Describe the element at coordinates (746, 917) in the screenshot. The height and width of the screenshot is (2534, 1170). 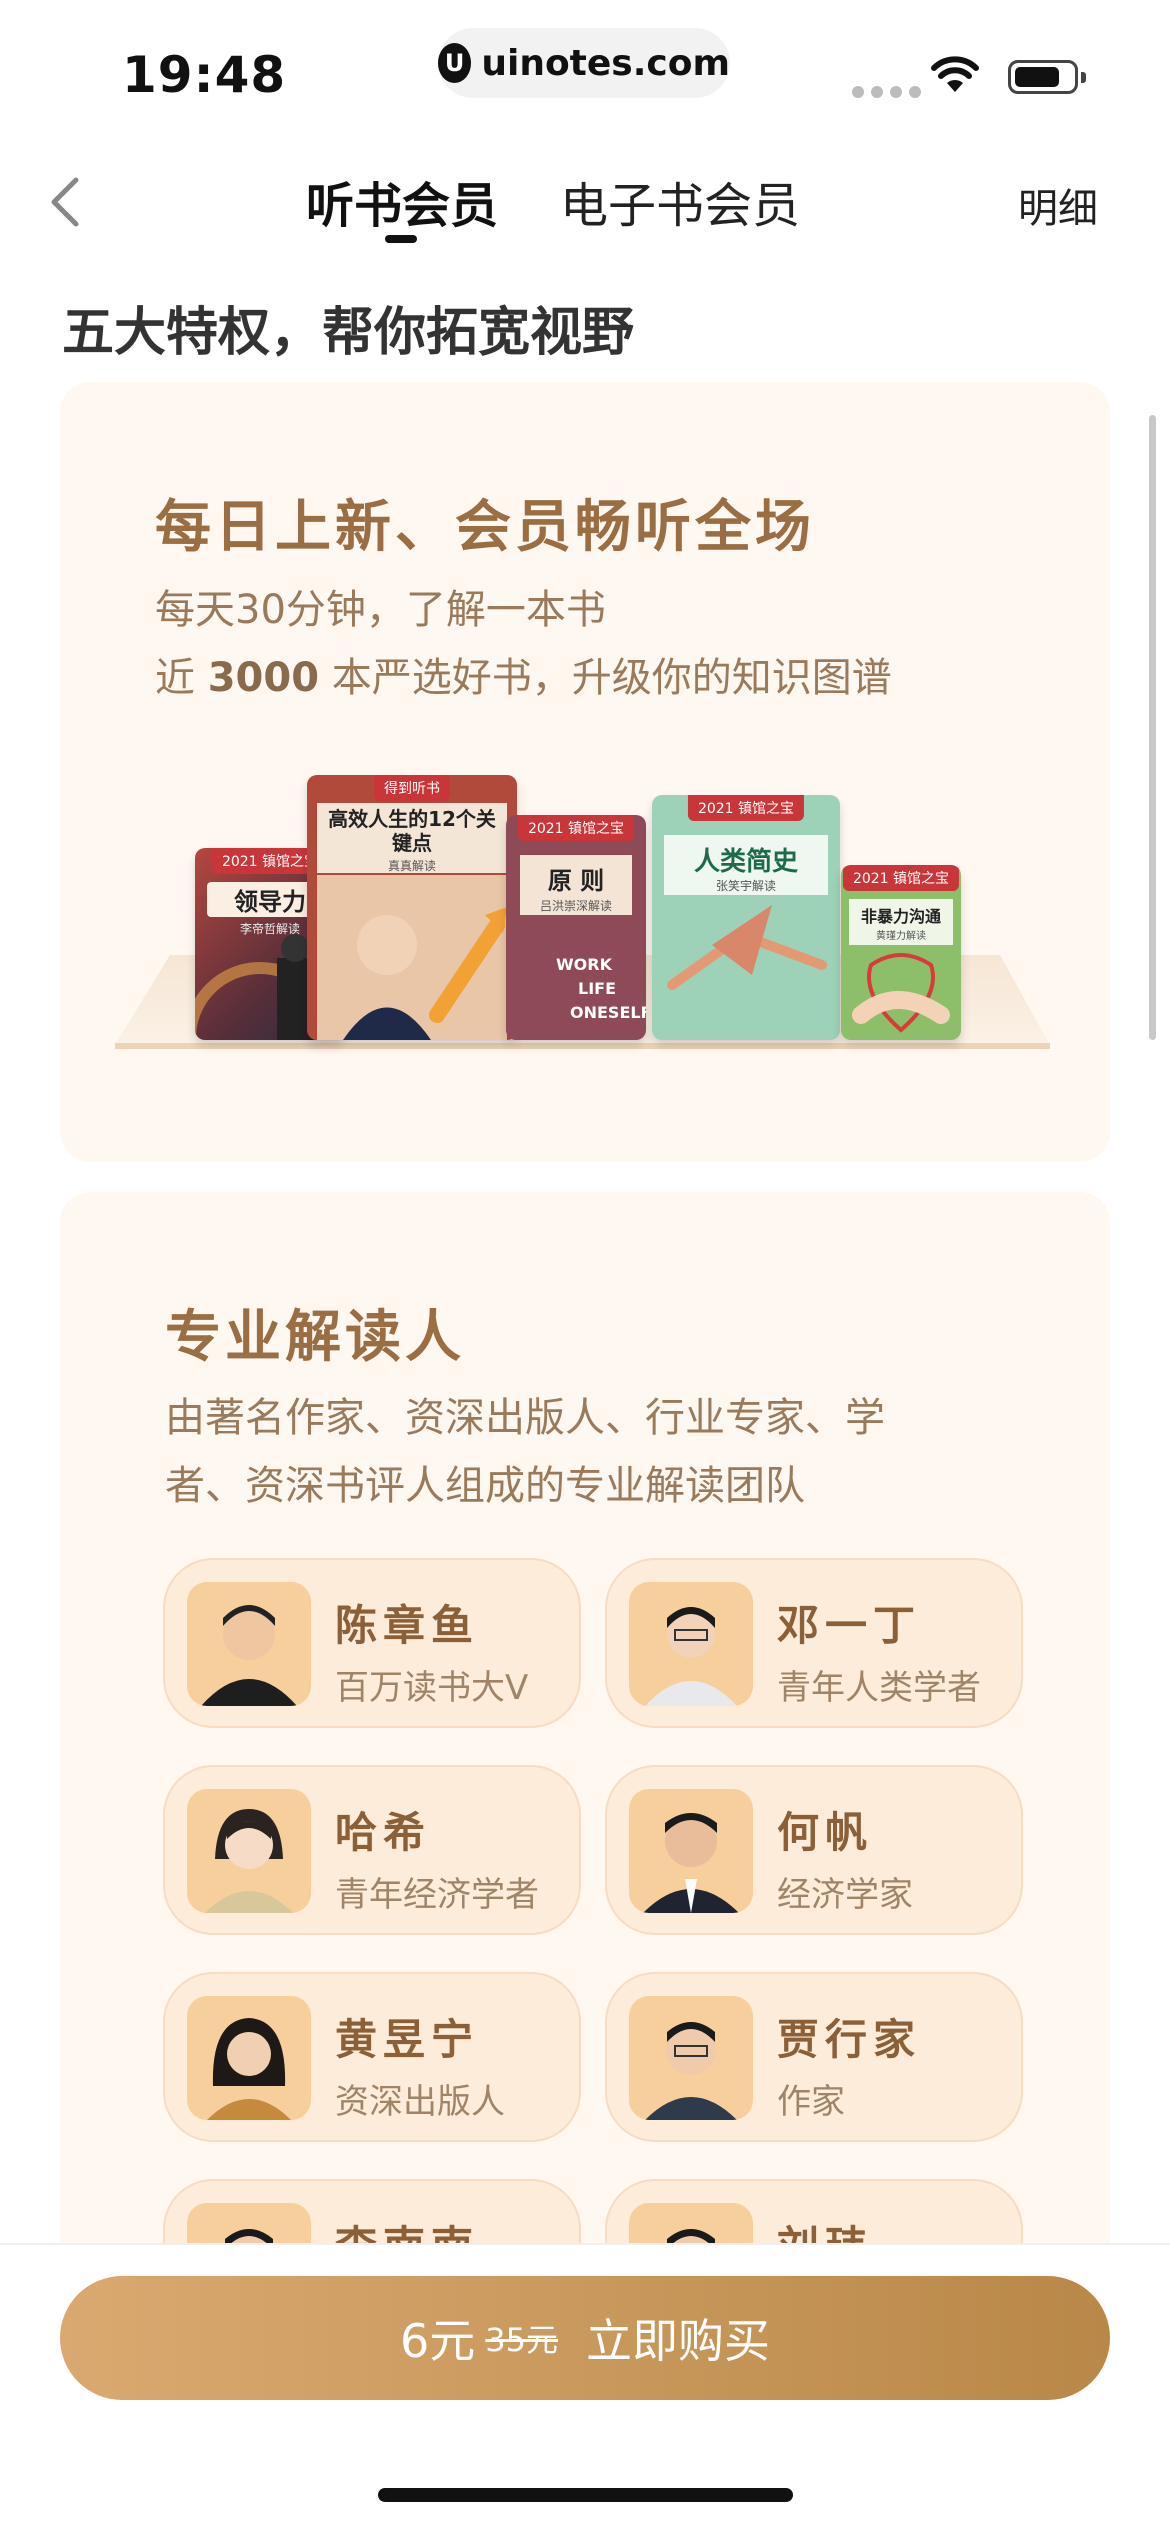
I see `book-cover: 2021 镇馆之宝 人类简史 张笑宇解读` at that location.